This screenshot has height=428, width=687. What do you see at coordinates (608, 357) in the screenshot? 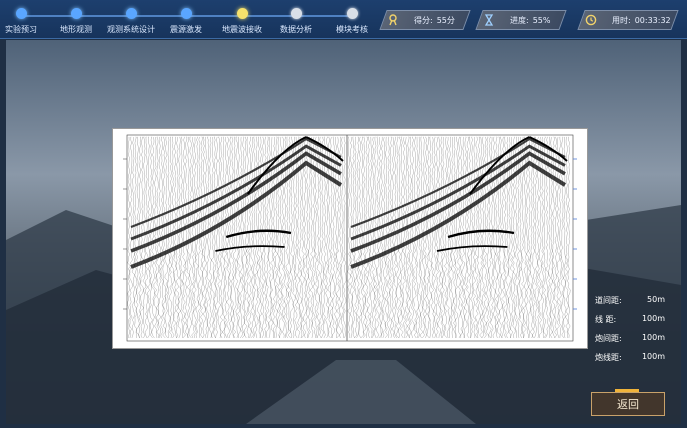
I see `info-label: 炮线距:` at bounding box center [608, 357].